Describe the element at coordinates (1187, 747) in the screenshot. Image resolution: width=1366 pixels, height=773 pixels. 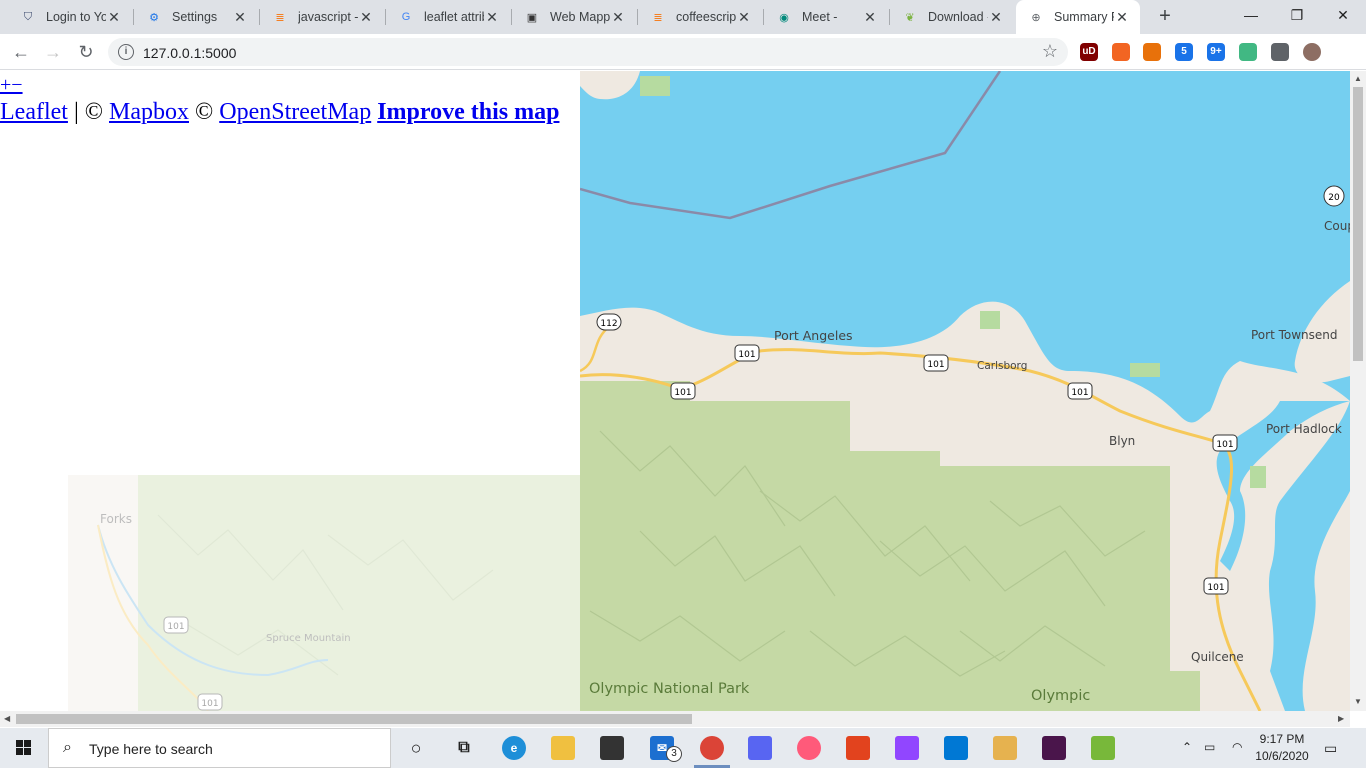
I see `tray-chevron-icon: ⌃` at that location.